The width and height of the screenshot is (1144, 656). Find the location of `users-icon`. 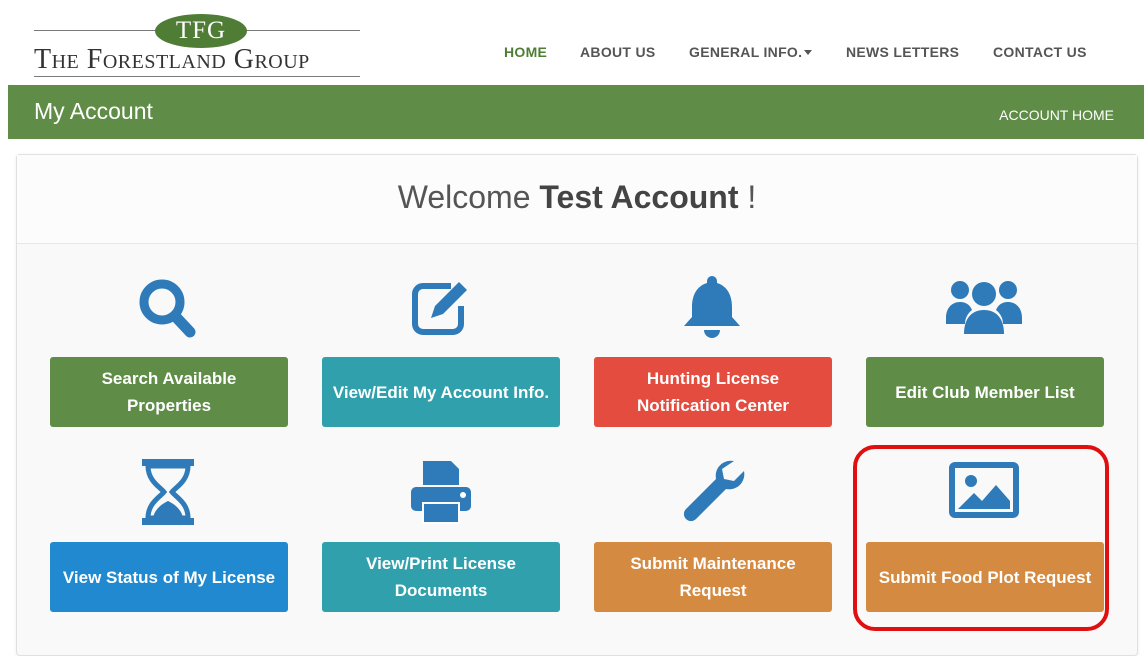

users-icon is located at coordinates (984, 307).